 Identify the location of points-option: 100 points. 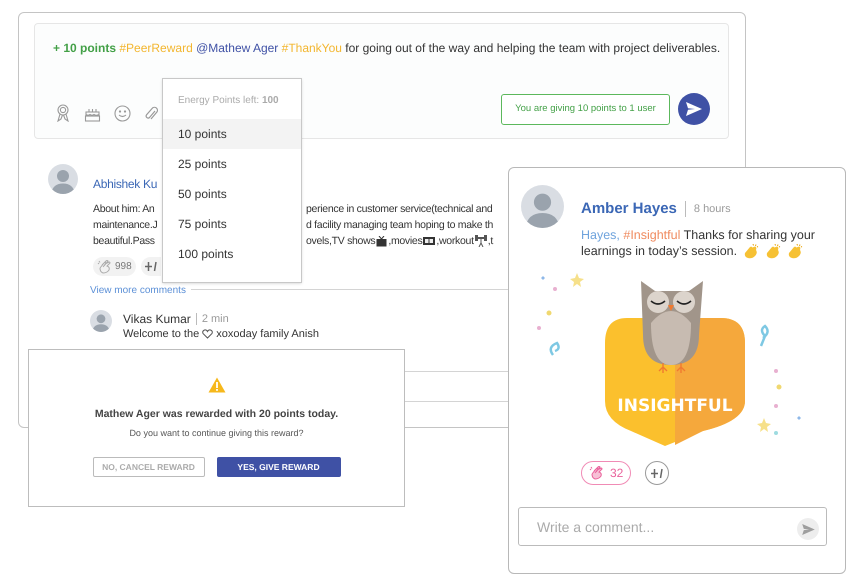
(232, 254).